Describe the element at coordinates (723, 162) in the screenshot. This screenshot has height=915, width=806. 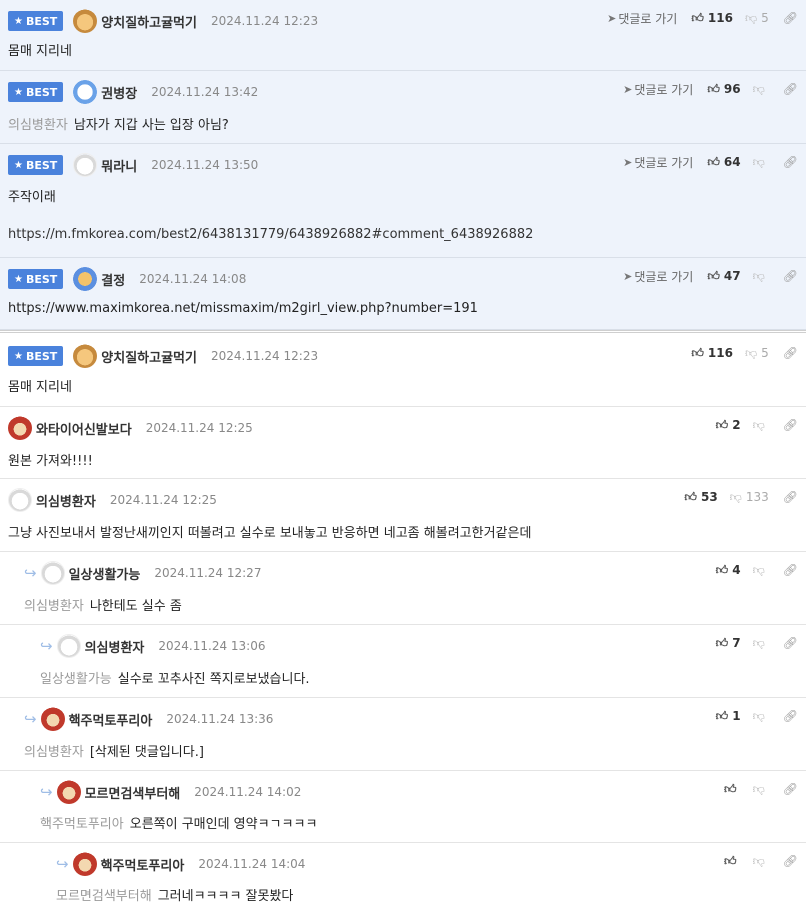
I see `upvote-button: 👍︎ 64` at that location.